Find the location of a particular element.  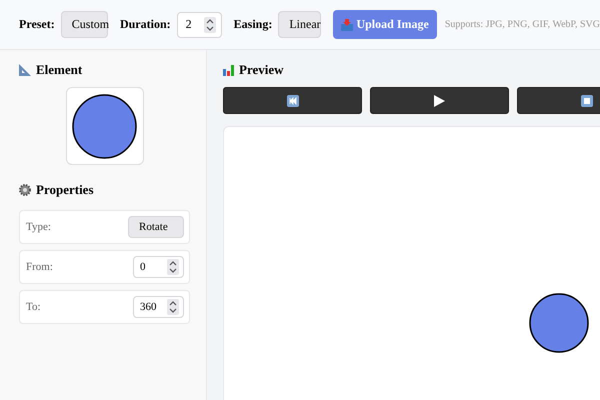

select-field: Linear is located at coordinates (300, 24).